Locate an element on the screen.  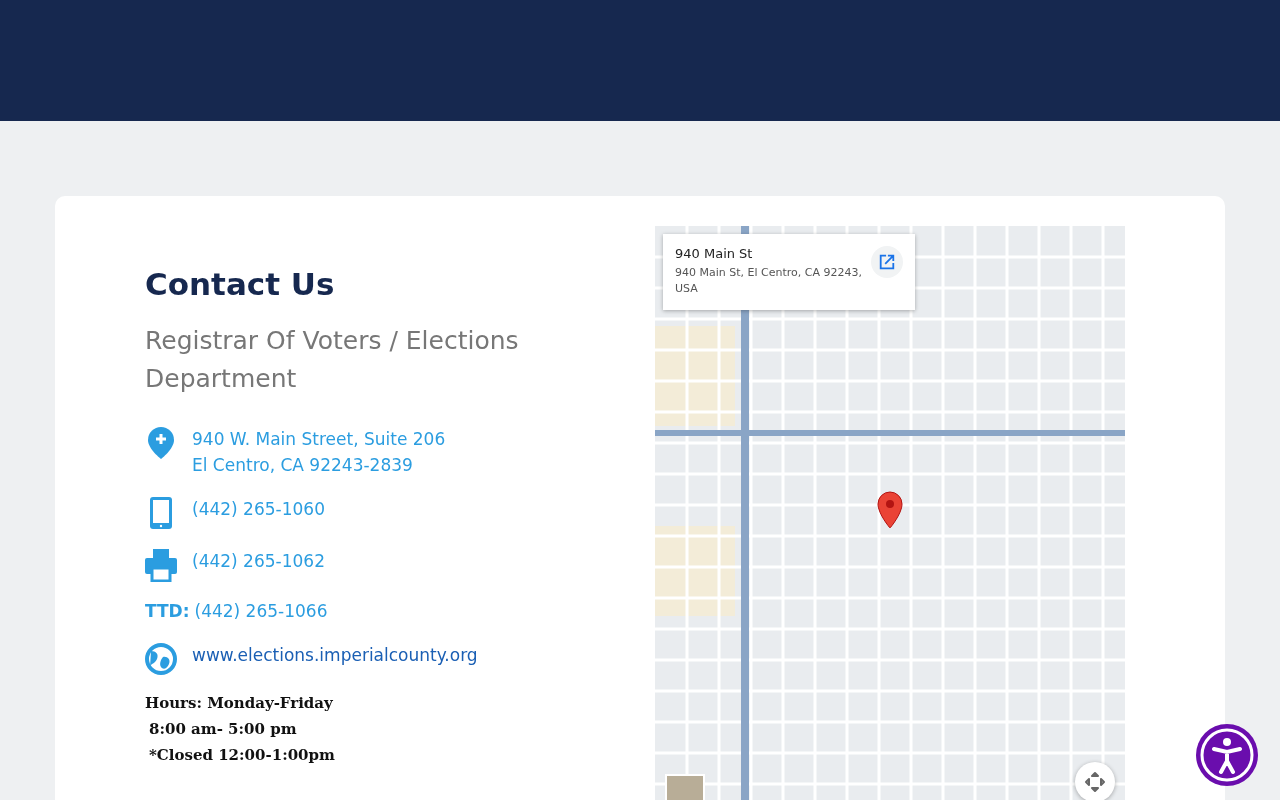
hours-text: Hours: Monday-Friday is located at coordinates (239, 703).